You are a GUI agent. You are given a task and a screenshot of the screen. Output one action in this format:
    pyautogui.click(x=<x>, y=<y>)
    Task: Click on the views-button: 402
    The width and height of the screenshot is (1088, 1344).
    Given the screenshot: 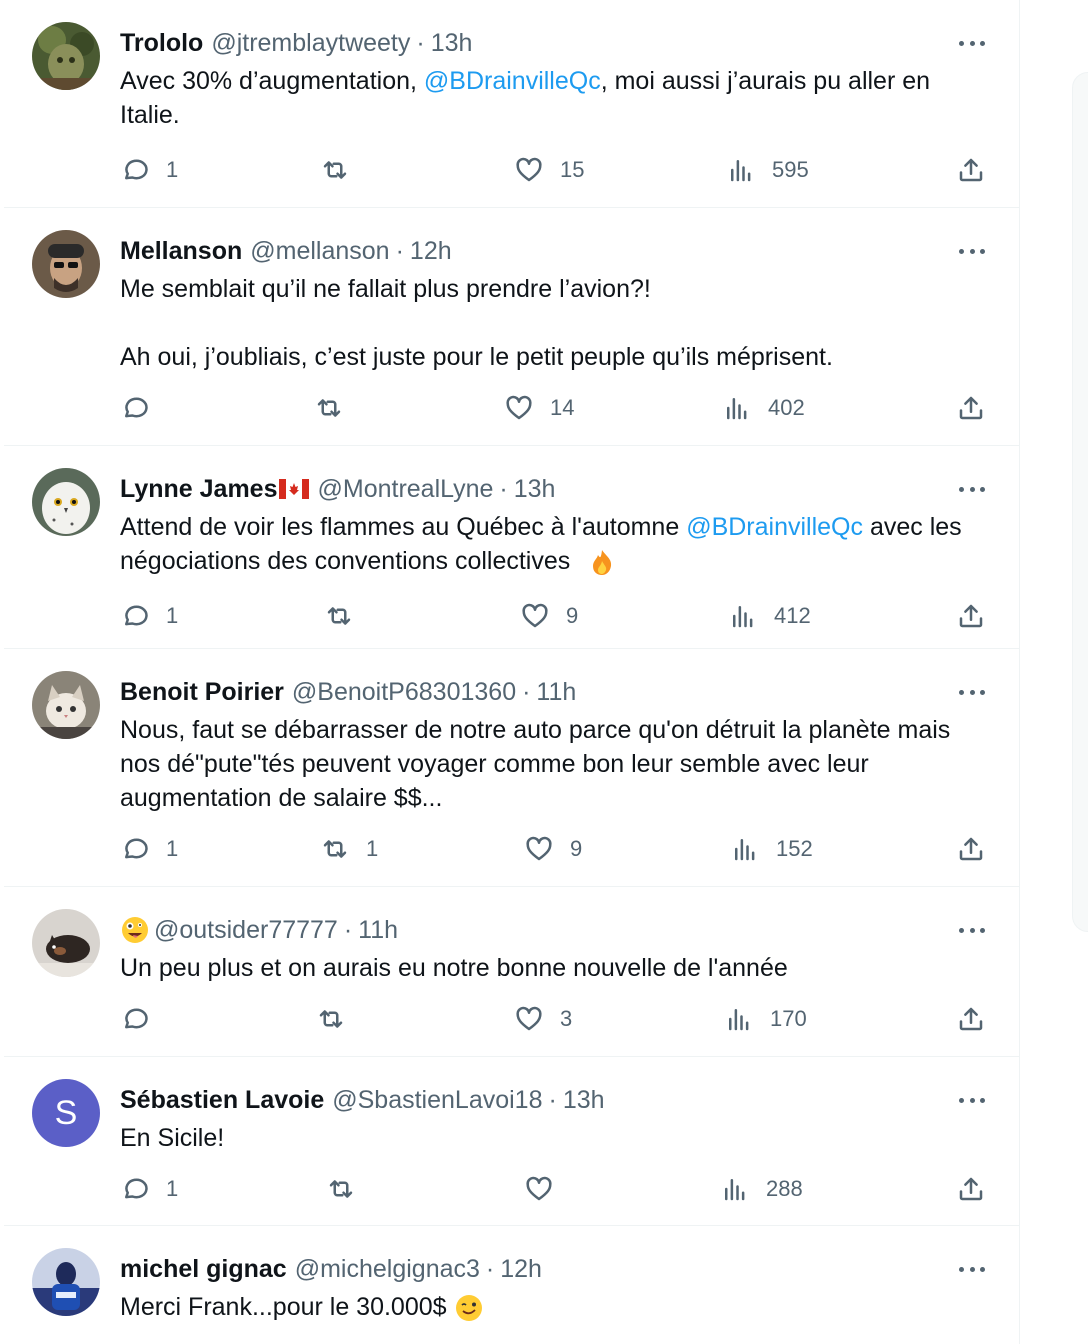 What is the action you would take?
    pyautogui.click(x=763, y=408)
    